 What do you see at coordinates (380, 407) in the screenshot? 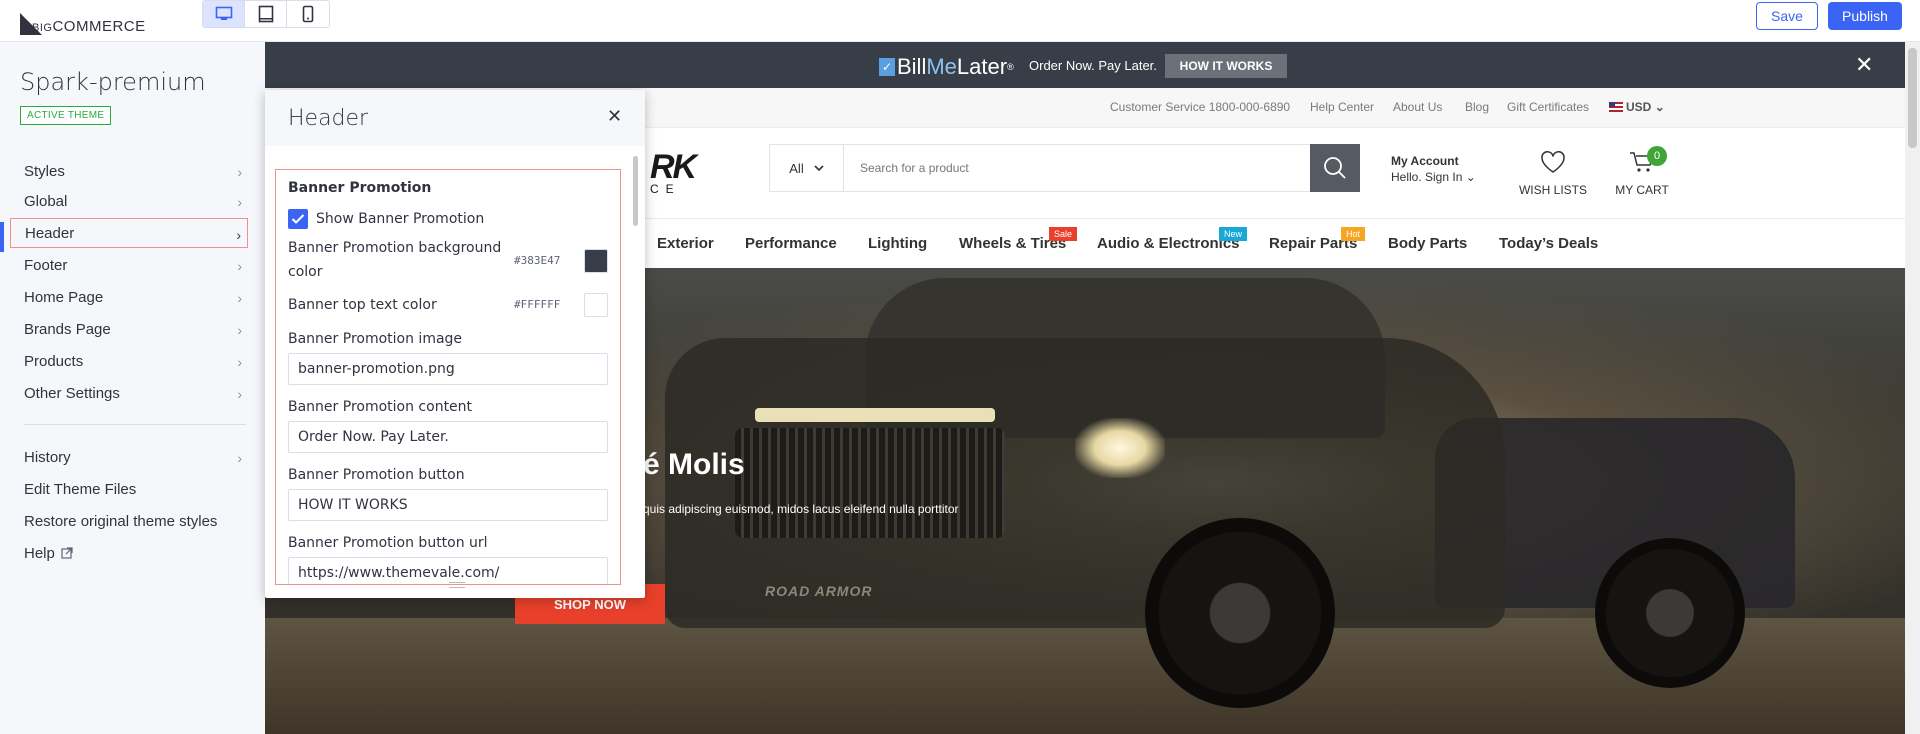
I see `content-label: Banner Promotion content` at bounding box center [380, 407].